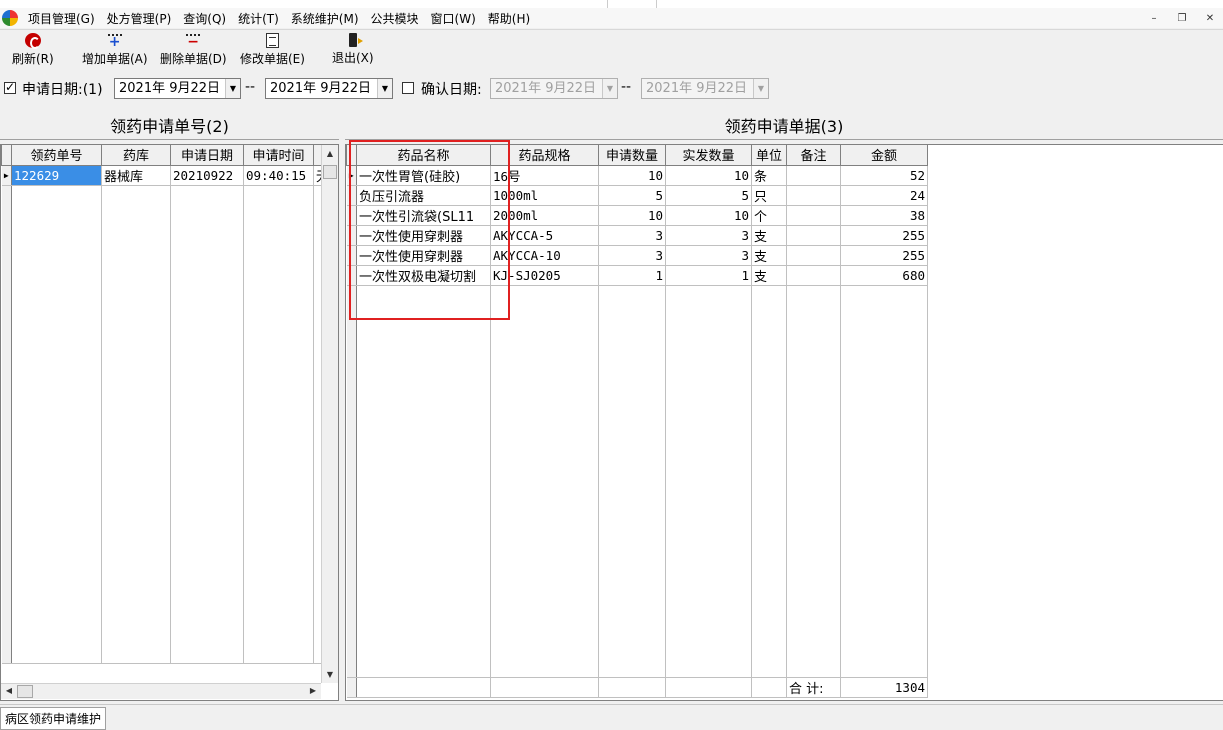 Image resolution: width=1223 pixels, height=730 pixels. Describe the element at coordinates (509, 18) in the screenshot. I see `menu-help: 帮助(H)` at that location.